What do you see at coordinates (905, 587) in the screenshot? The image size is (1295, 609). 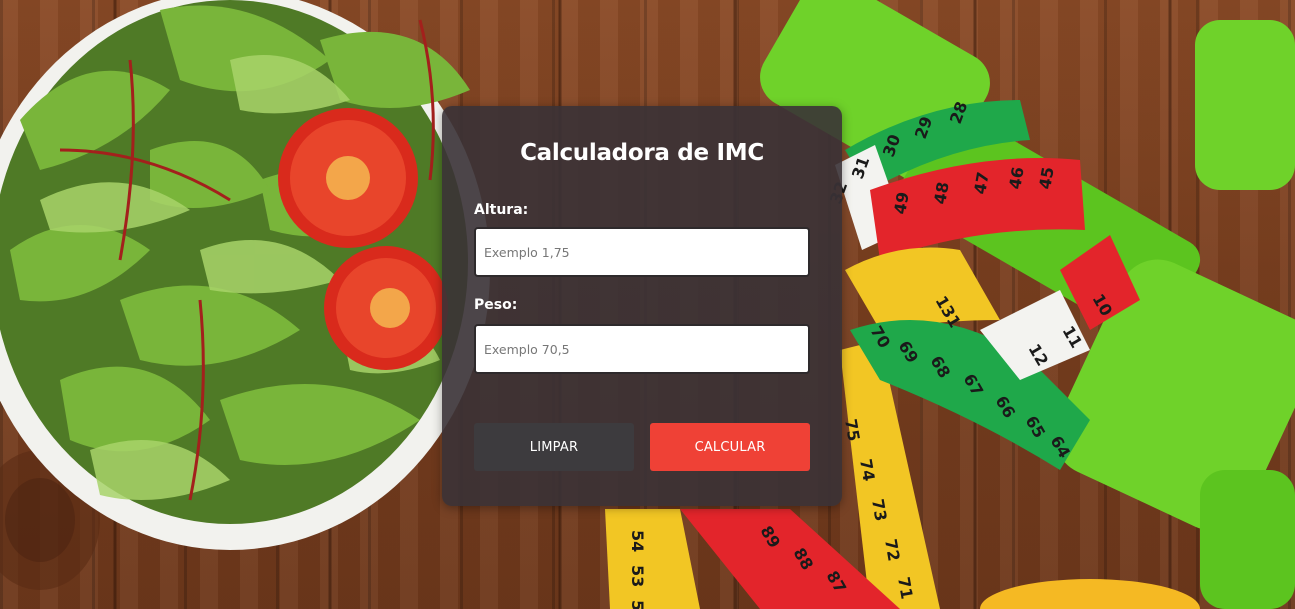 I see `svg-text: 71` at bounding box center [905, 587].